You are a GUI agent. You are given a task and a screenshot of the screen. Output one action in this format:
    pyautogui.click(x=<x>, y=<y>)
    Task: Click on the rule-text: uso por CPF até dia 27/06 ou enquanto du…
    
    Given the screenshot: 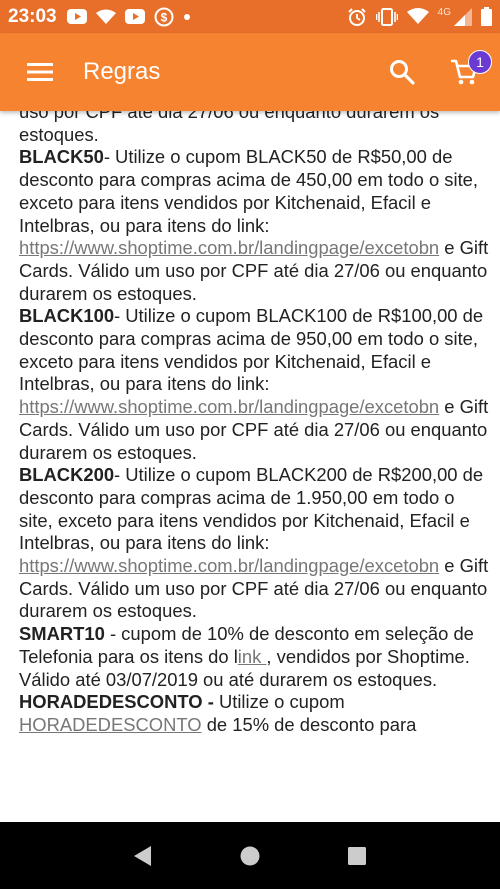 What is the action you would take?
    pyautogui.click(x=229, y=128)
    